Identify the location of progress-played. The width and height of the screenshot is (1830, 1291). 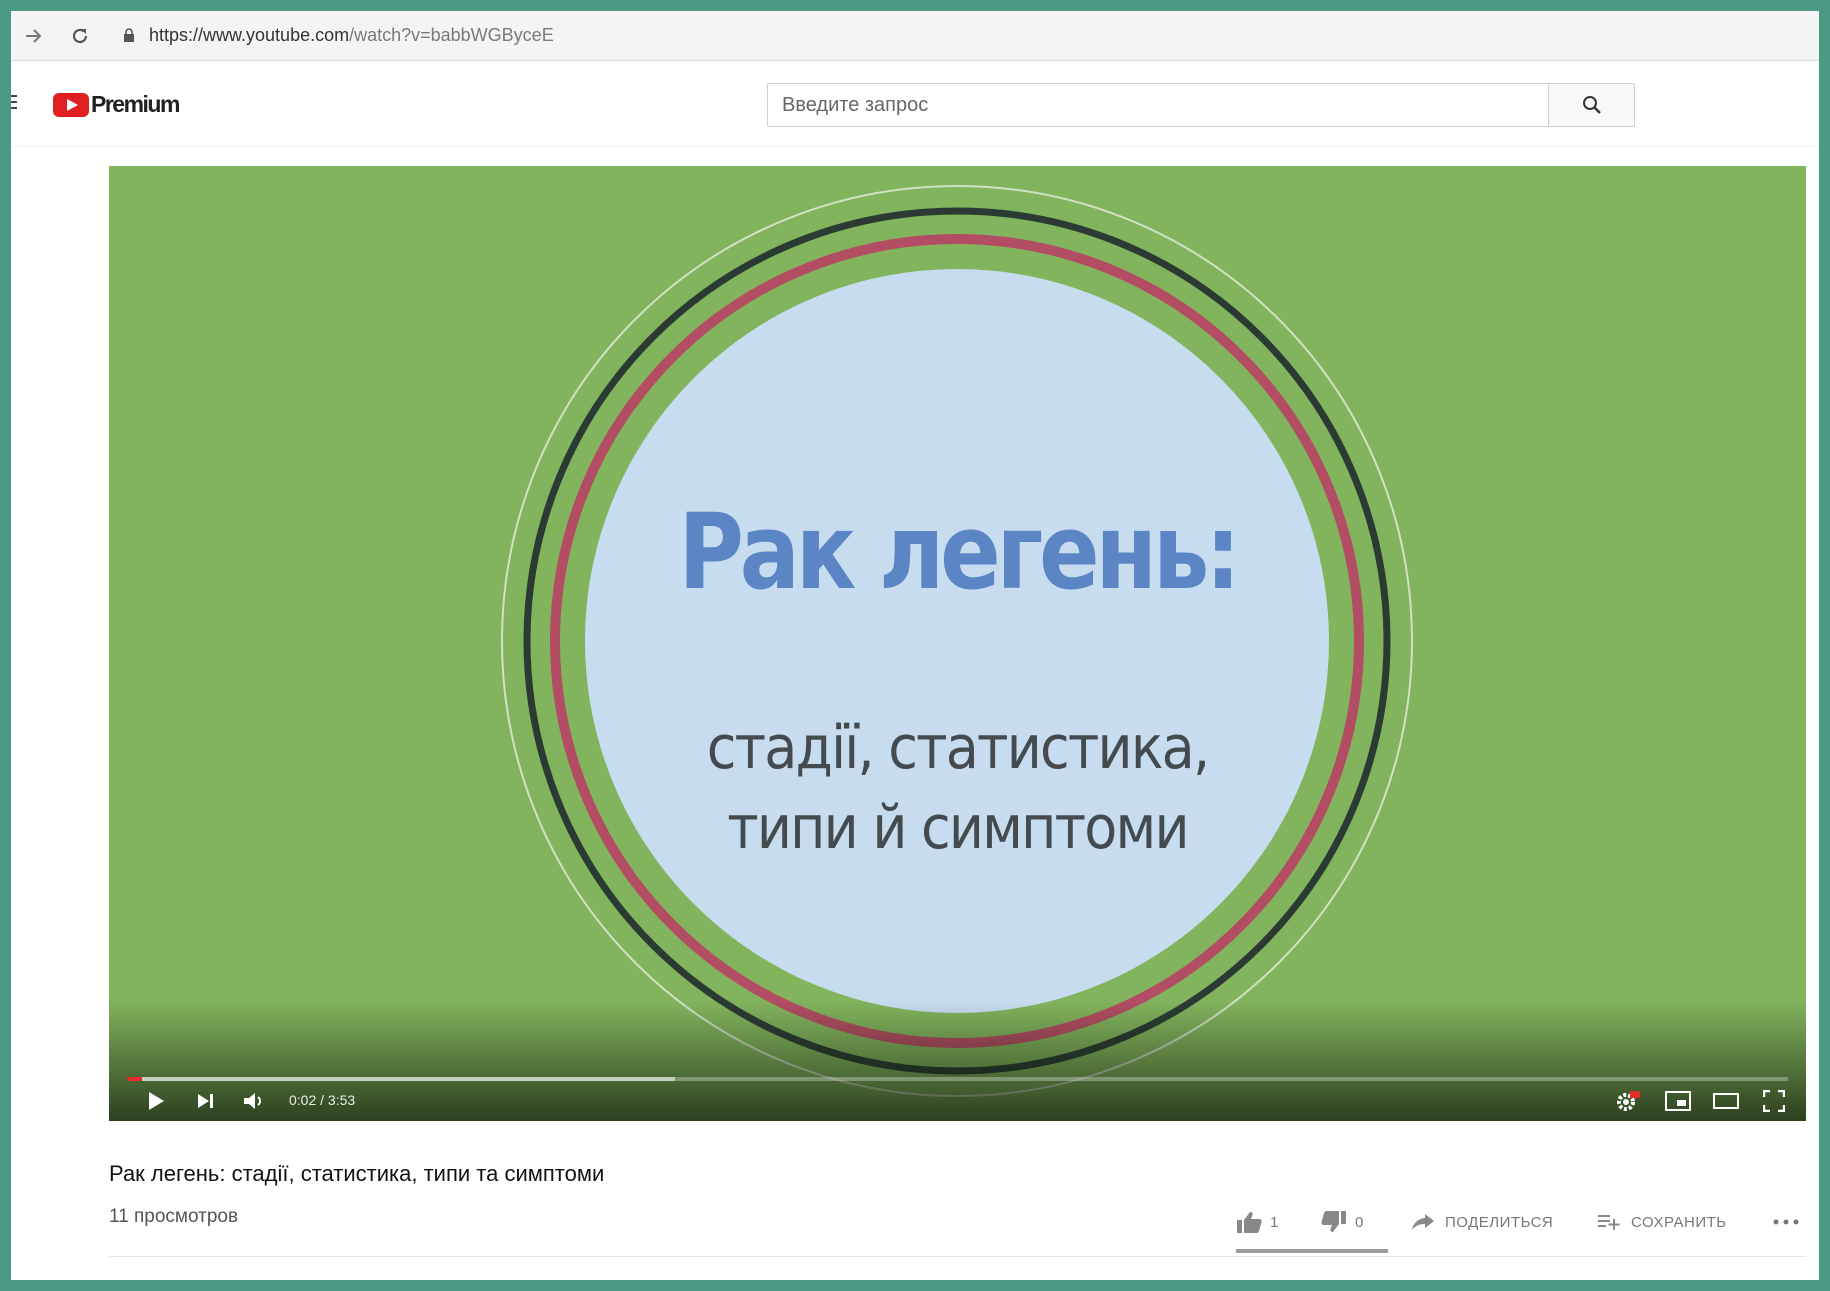
(134, 1079).